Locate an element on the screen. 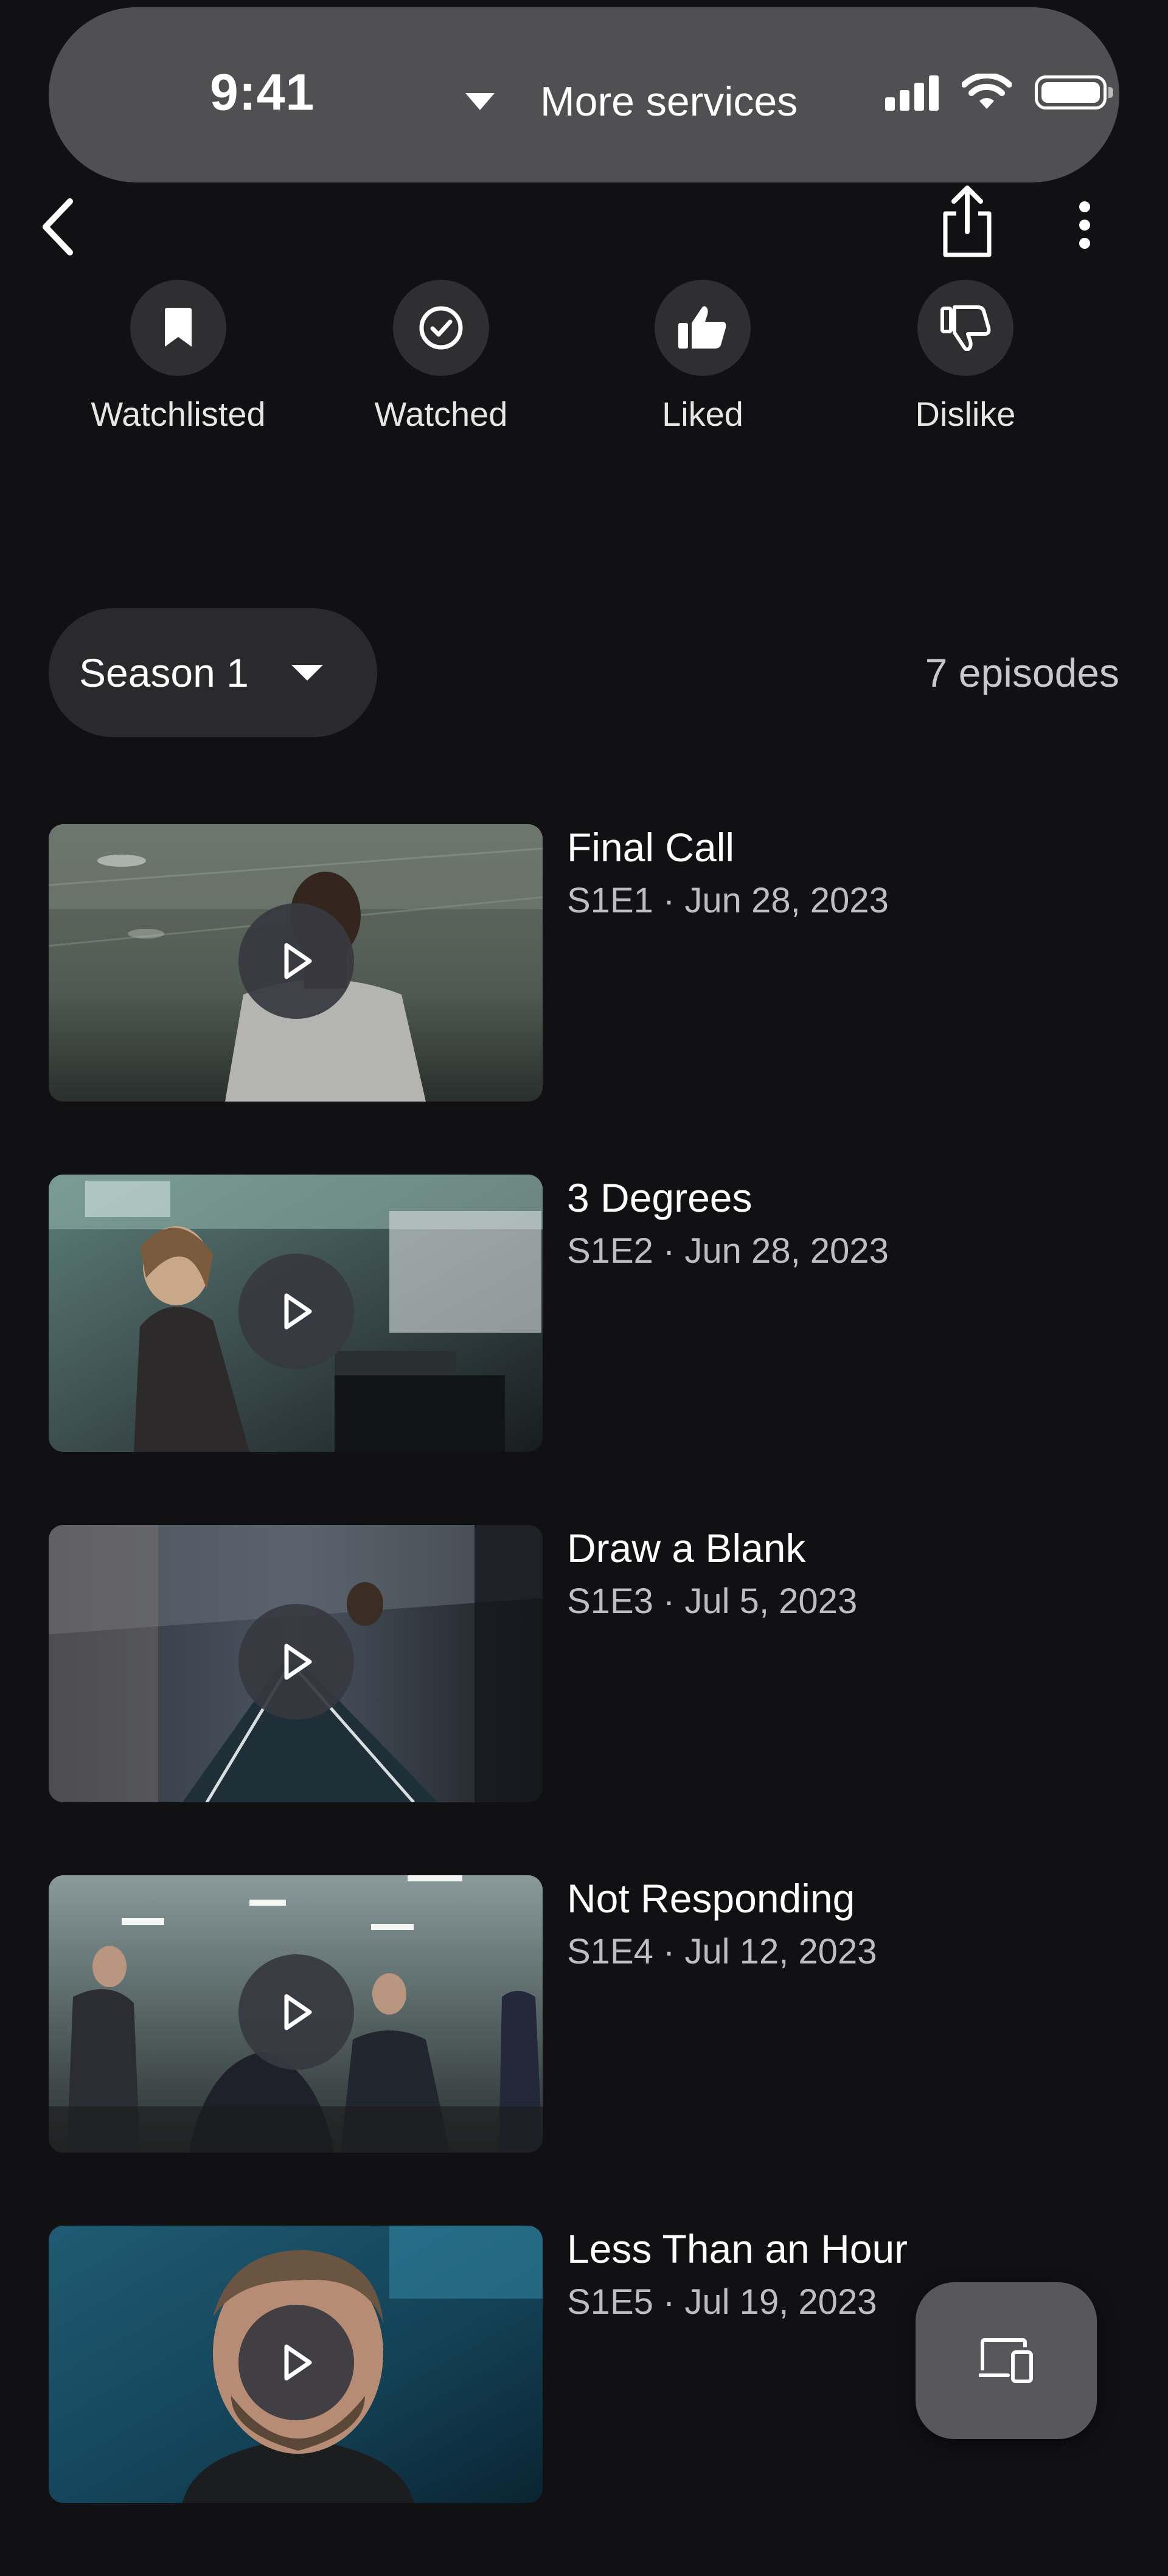 The image size is (1168, 2576). share-button is located at coordinates (967, 222).